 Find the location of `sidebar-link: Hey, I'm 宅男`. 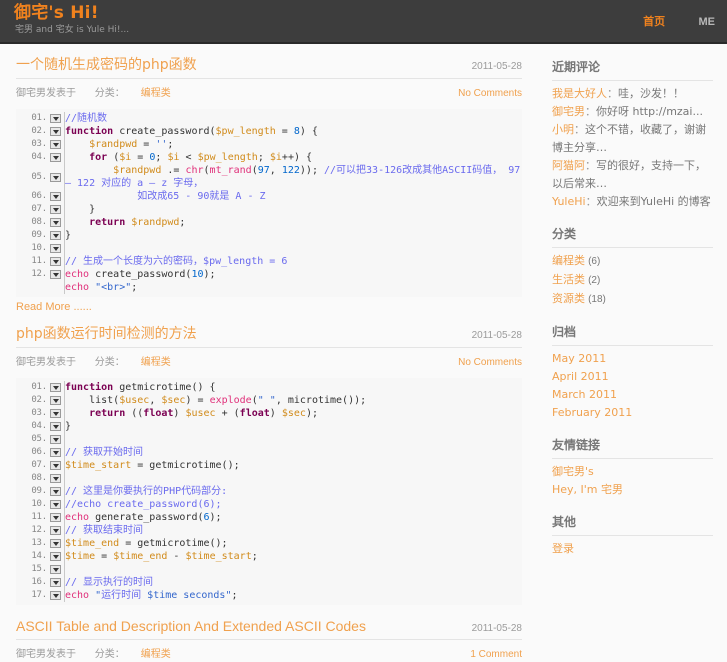

sidebar-link: Hey, I'm 宅男 is located at coordinates (587, 489).